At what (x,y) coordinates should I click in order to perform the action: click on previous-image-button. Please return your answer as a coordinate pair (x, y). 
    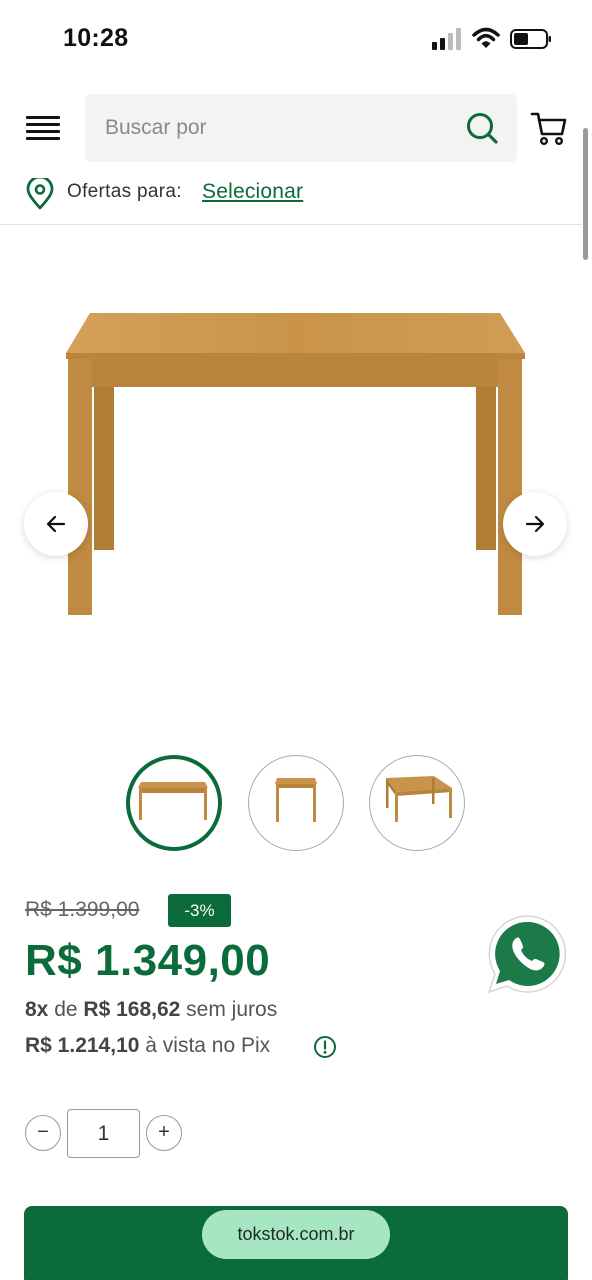
    Looking at the image, I should click on (56, 524).